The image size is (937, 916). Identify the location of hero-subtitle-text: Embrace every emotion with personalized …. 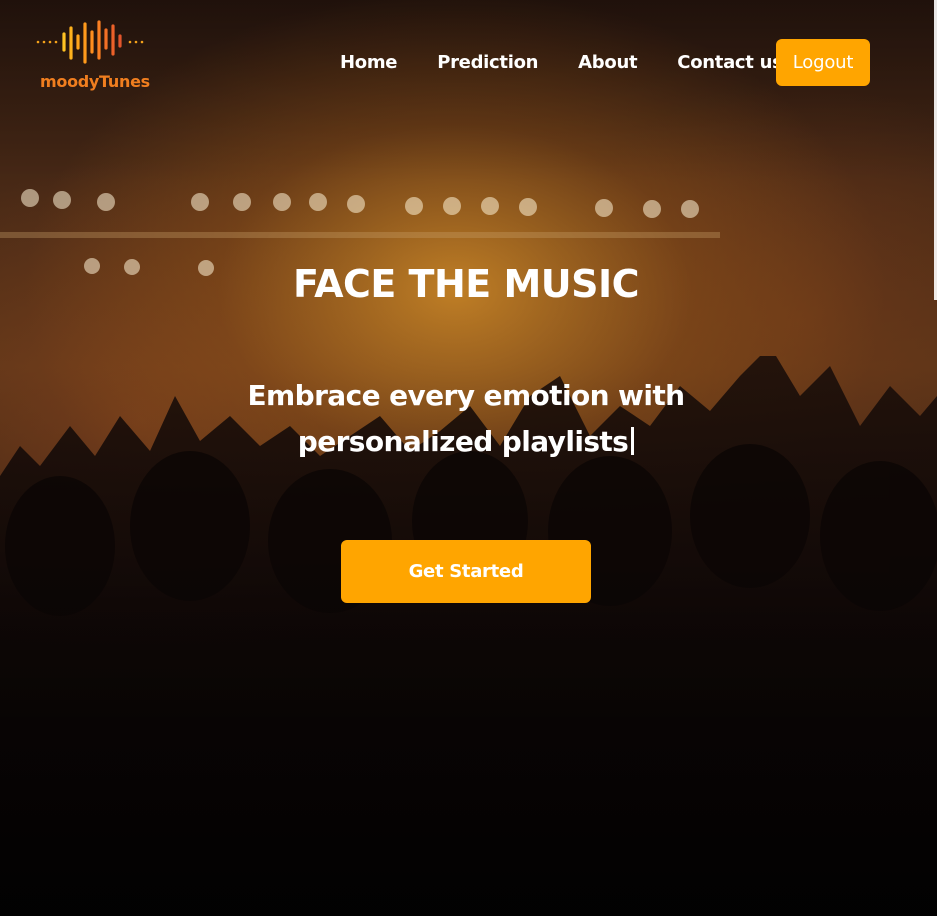
(466, 418).